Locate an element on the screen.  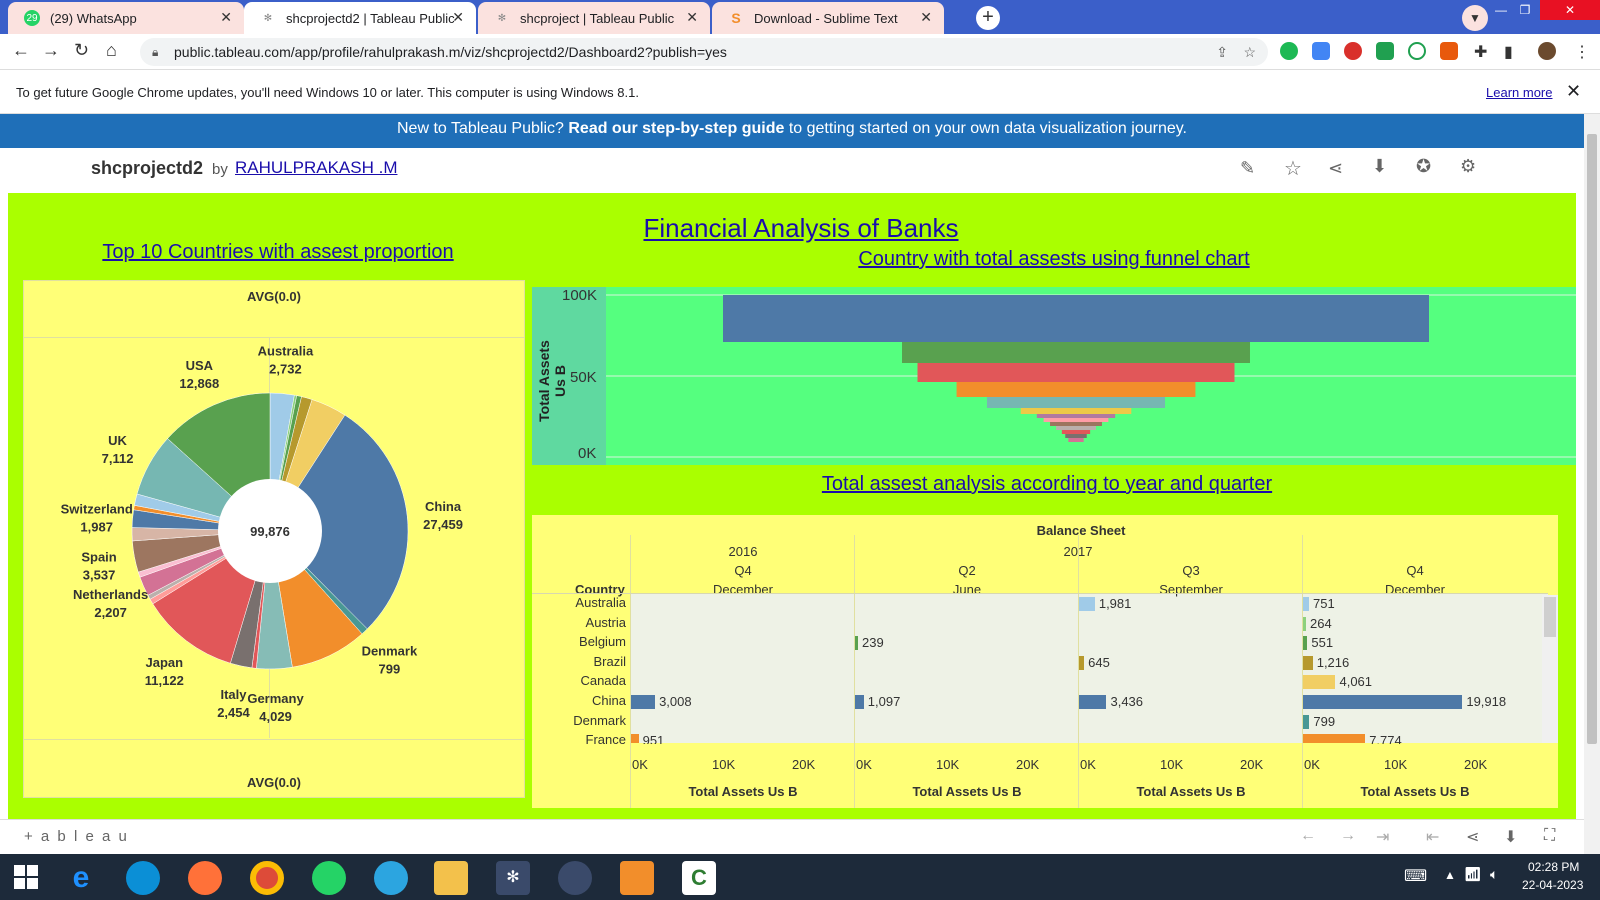
sublime-icon is located at coordinates (637, 878).